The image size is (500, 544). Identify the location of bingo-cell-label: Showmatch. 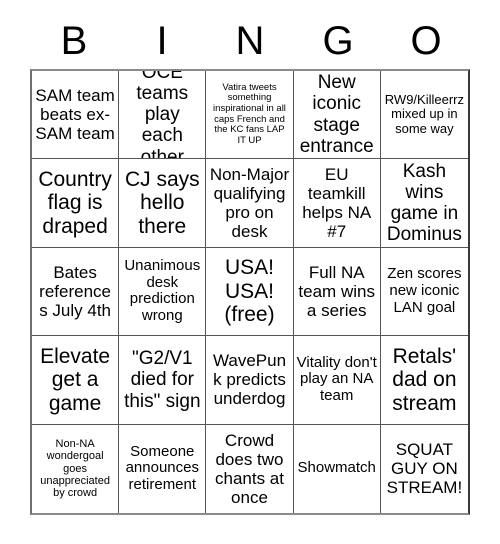
(336, 468).